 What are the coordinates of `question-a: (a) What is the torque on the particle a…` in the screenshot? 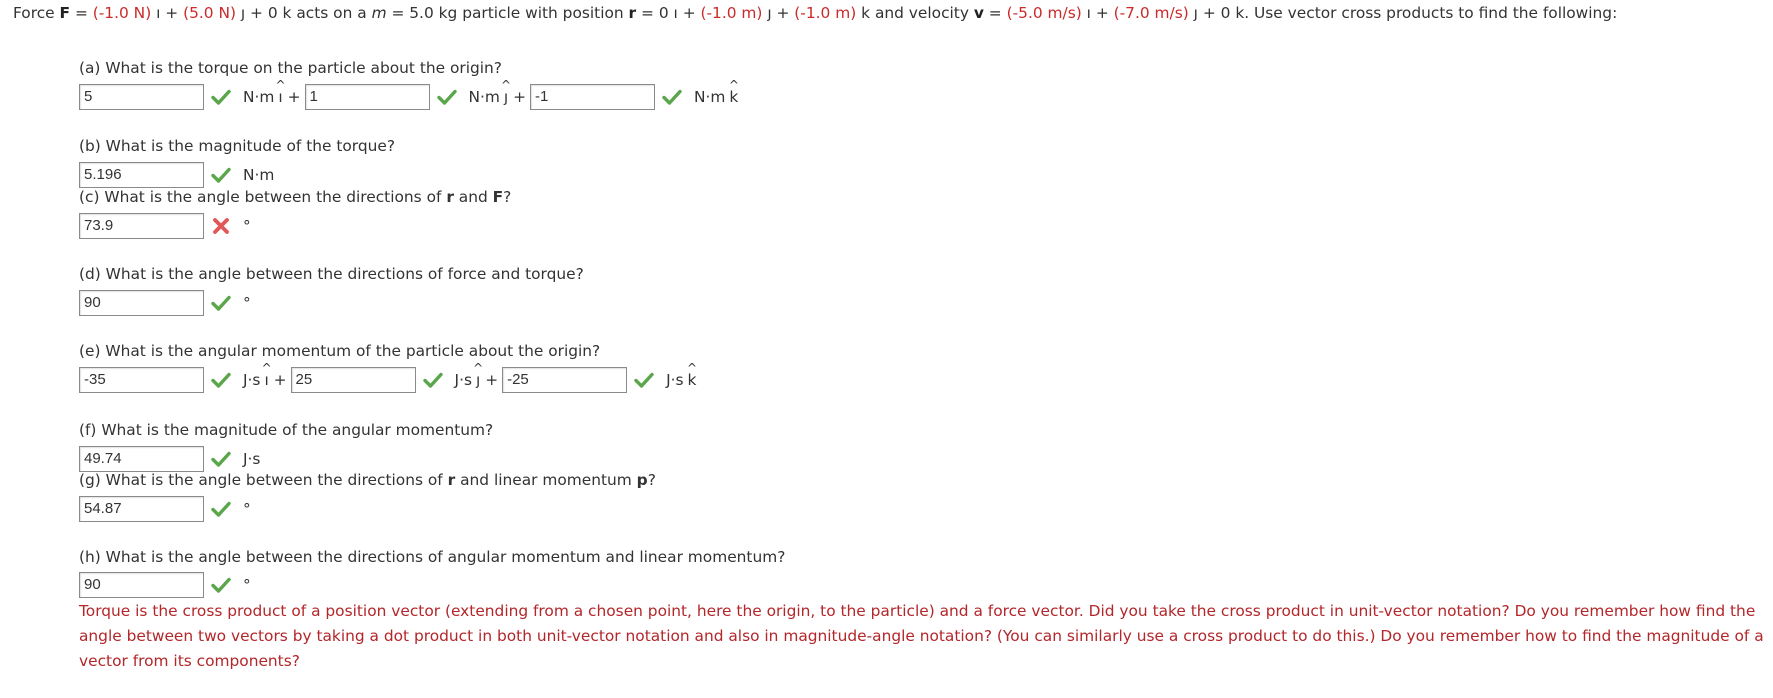 It's located at (290, 68).